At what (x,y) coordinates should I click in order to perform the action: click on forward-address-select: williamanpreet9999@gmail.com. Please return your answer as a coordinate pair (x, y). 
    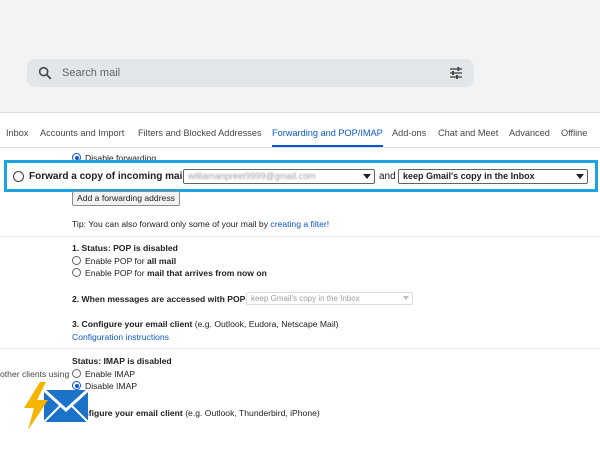
    Looking at the image, I should click on (279, 176).